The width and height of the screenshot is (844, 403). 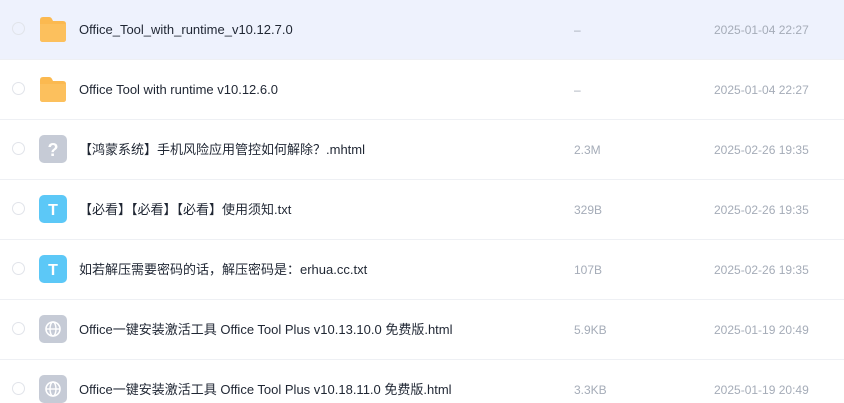 What do you see at coordinates (222, 150) in the screenshot?
I see `file-name: 【鸿蒙系统】手机风险应用管控如何解除？.mhtml` at bounding box center [222, 150].